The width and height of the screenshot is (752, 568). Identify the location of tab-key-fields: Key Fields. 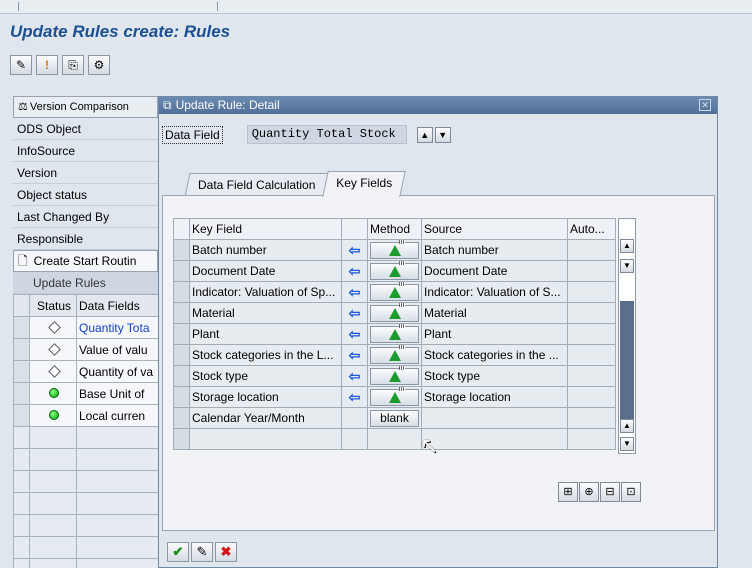
(364, 184).